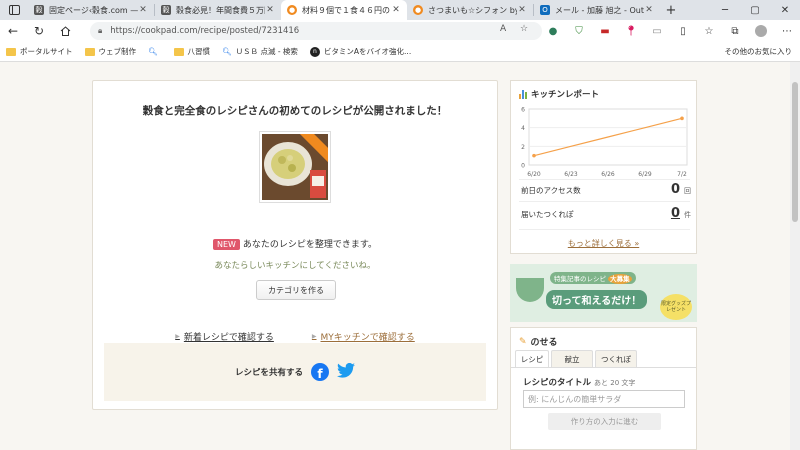 The height and width of the screenshot is (450, 800). I want to click on new-notice: NEW あなたのレシピを整理できます。, so click(295, 243).